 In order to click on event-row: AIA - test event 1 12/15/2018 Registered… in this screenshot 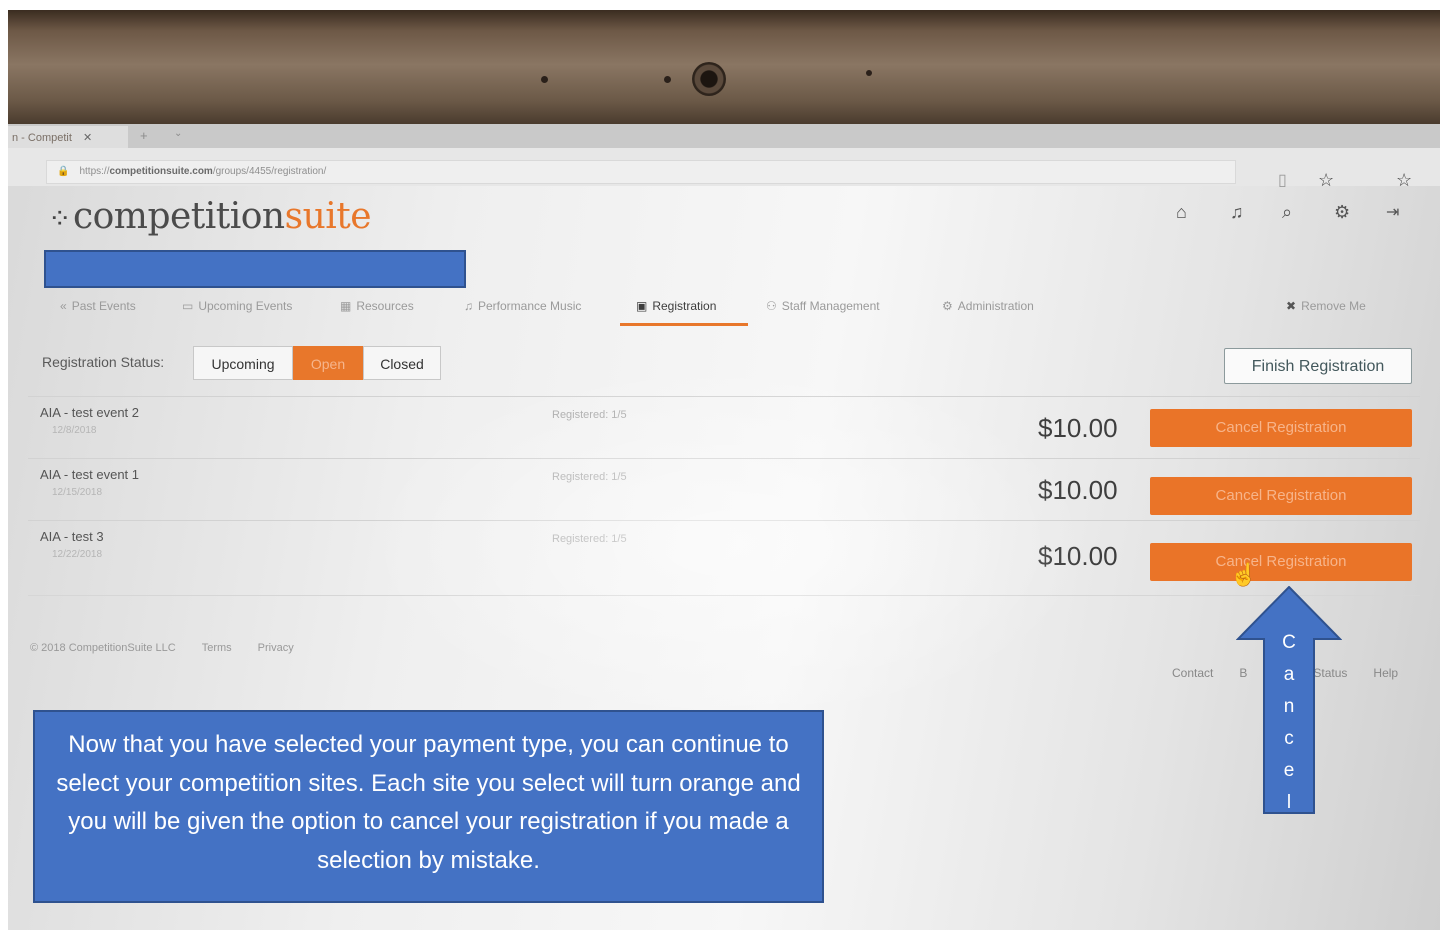, I will do `click(724, 489)`.